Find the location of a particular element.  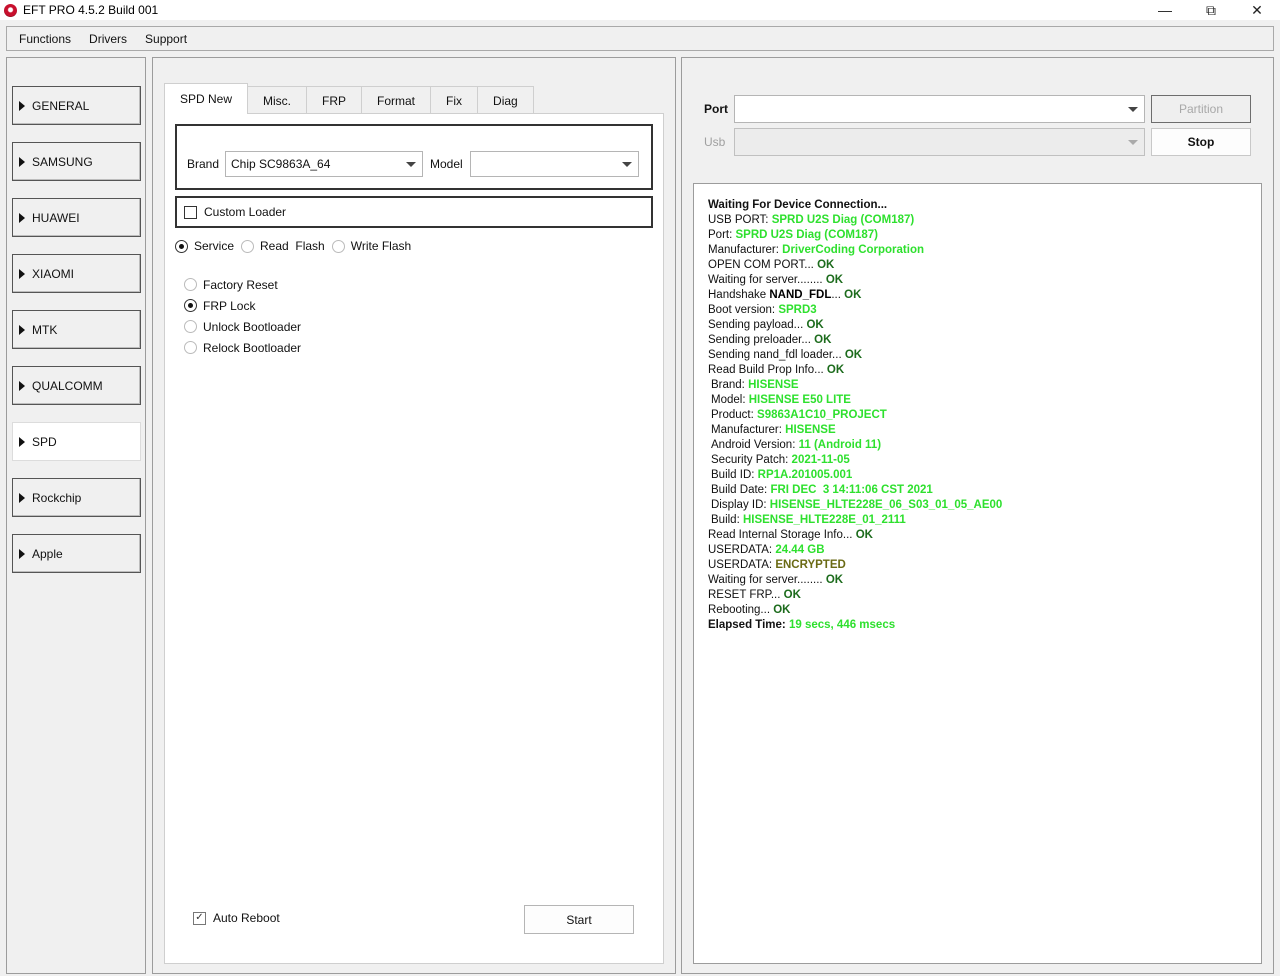

checkmark-icon: ✓ is located at coordinates (199, 918).